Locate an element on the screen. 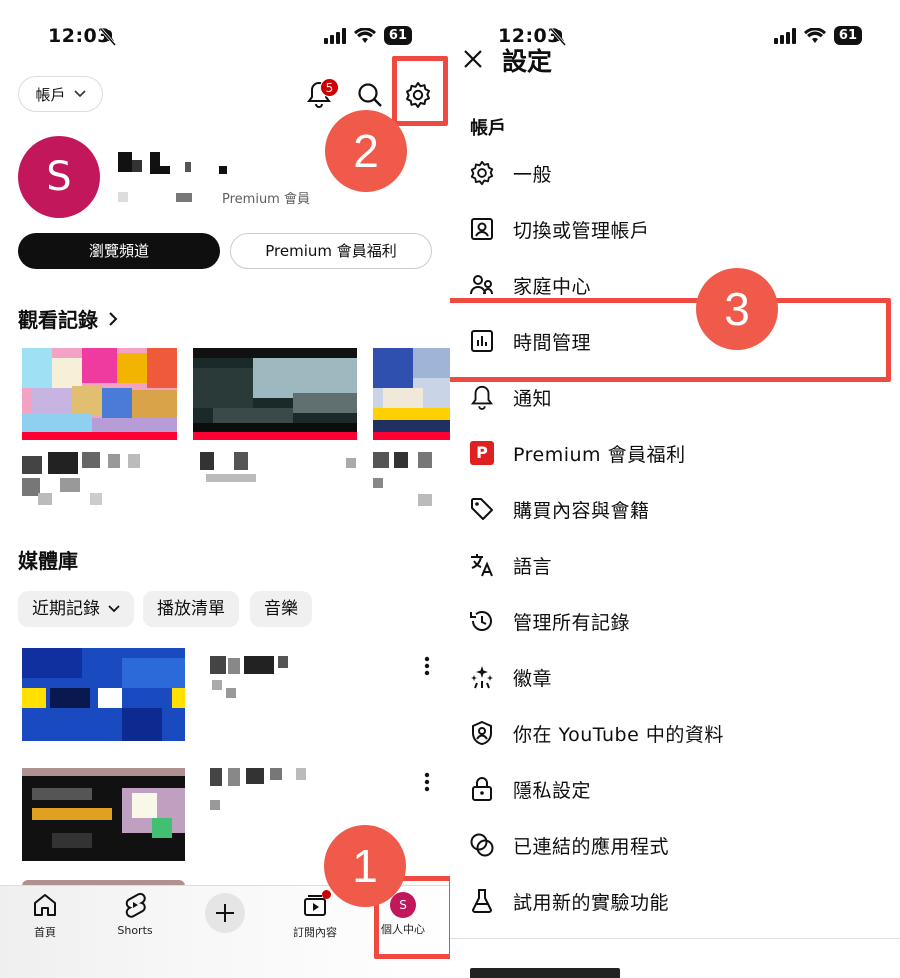 This screenshot has width=900, height=978. gear-icon is located at coordinates (482, 173).